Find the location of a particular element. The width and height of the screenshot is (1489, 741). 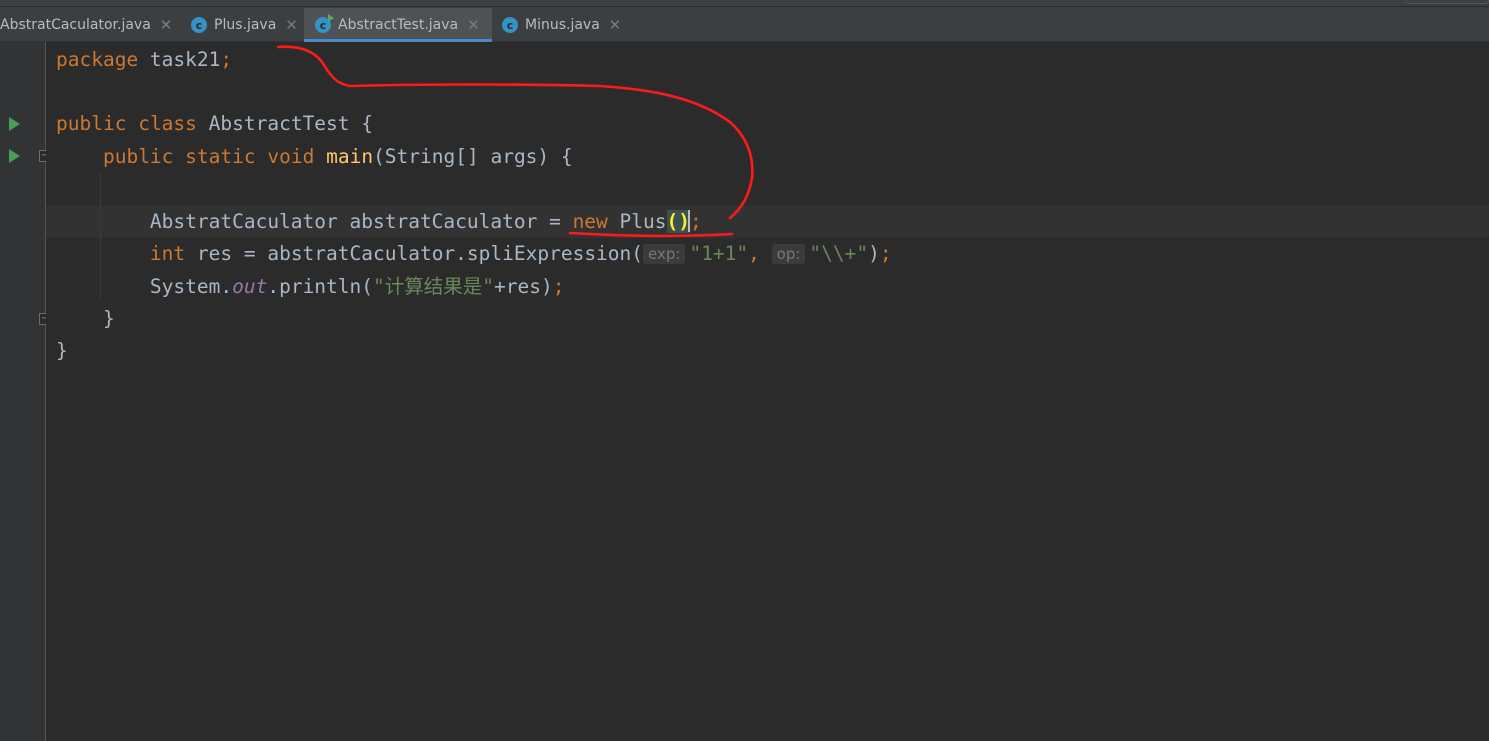

string-literal: "1+1" is located at coordinates (719, 253).